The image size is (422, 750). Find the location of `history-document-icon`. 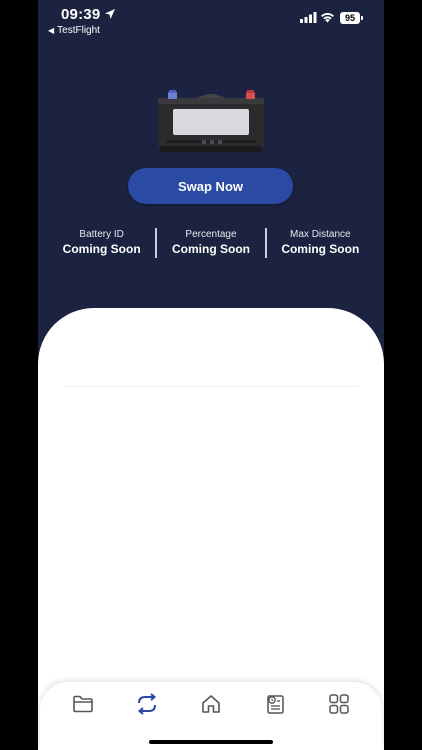

history-document-icon is located at coordinates (275, 704).